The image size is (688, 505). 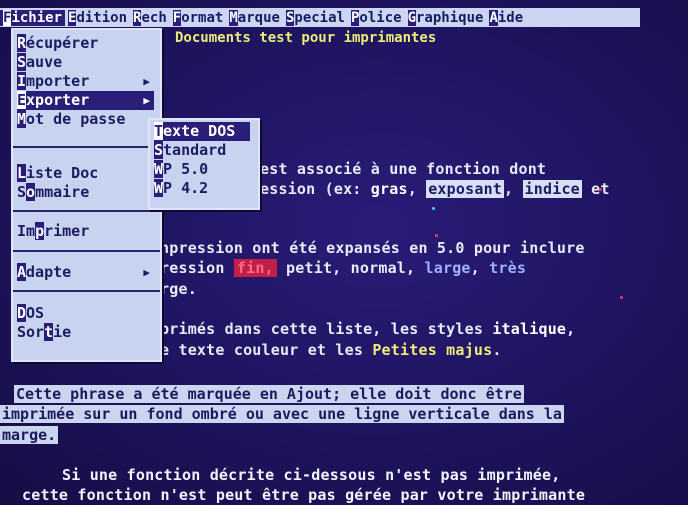 I want to click on menu-item-exporter: Exporter ▶, so click(x=85, y=100).